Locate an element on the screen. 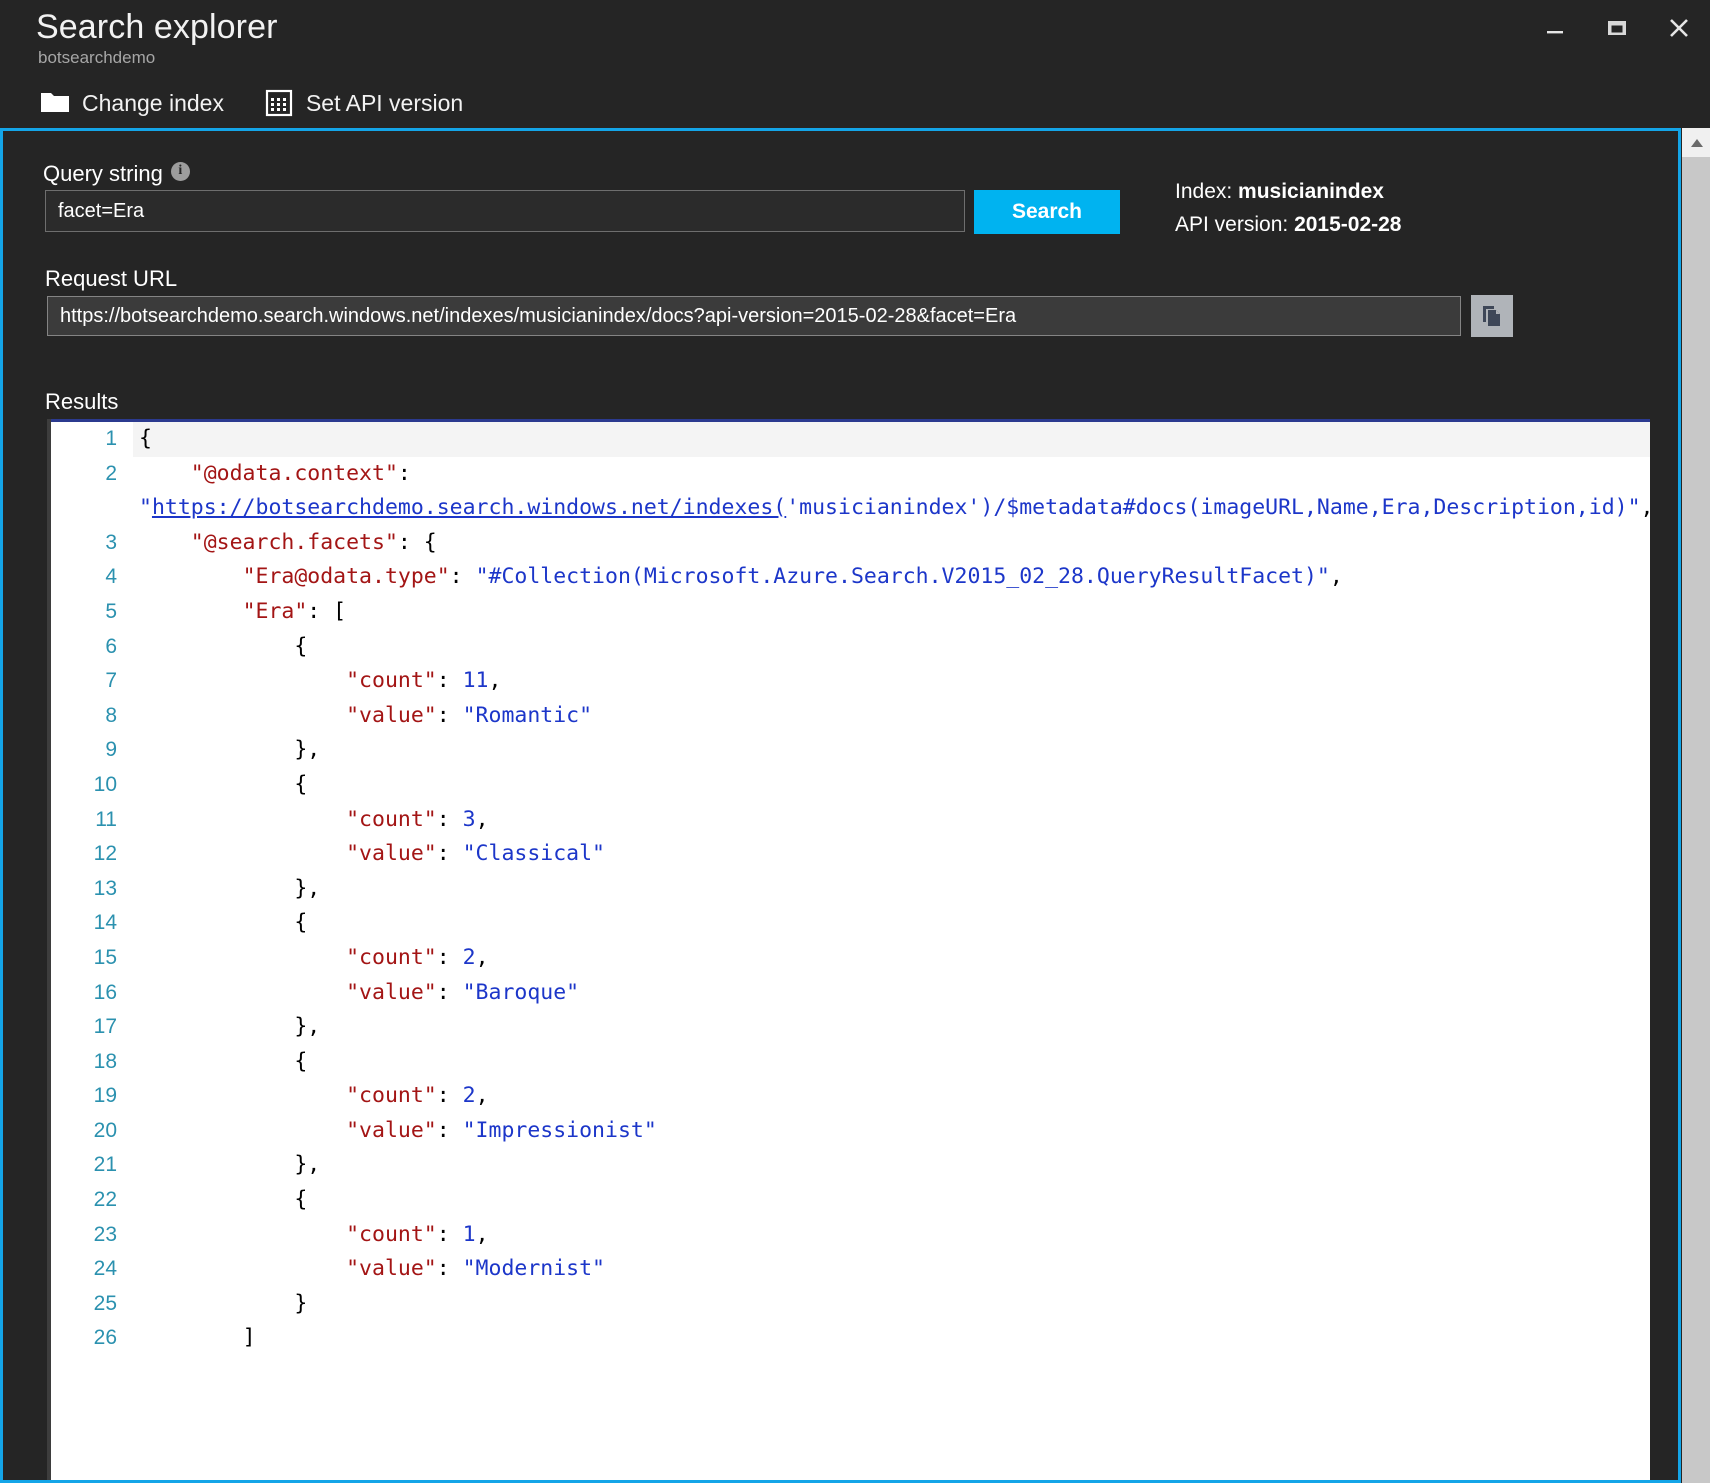 Image resolution: width=1710 pixels, height=1483 pixels. code-line: 25 } is located at coordinates (850, 1304).